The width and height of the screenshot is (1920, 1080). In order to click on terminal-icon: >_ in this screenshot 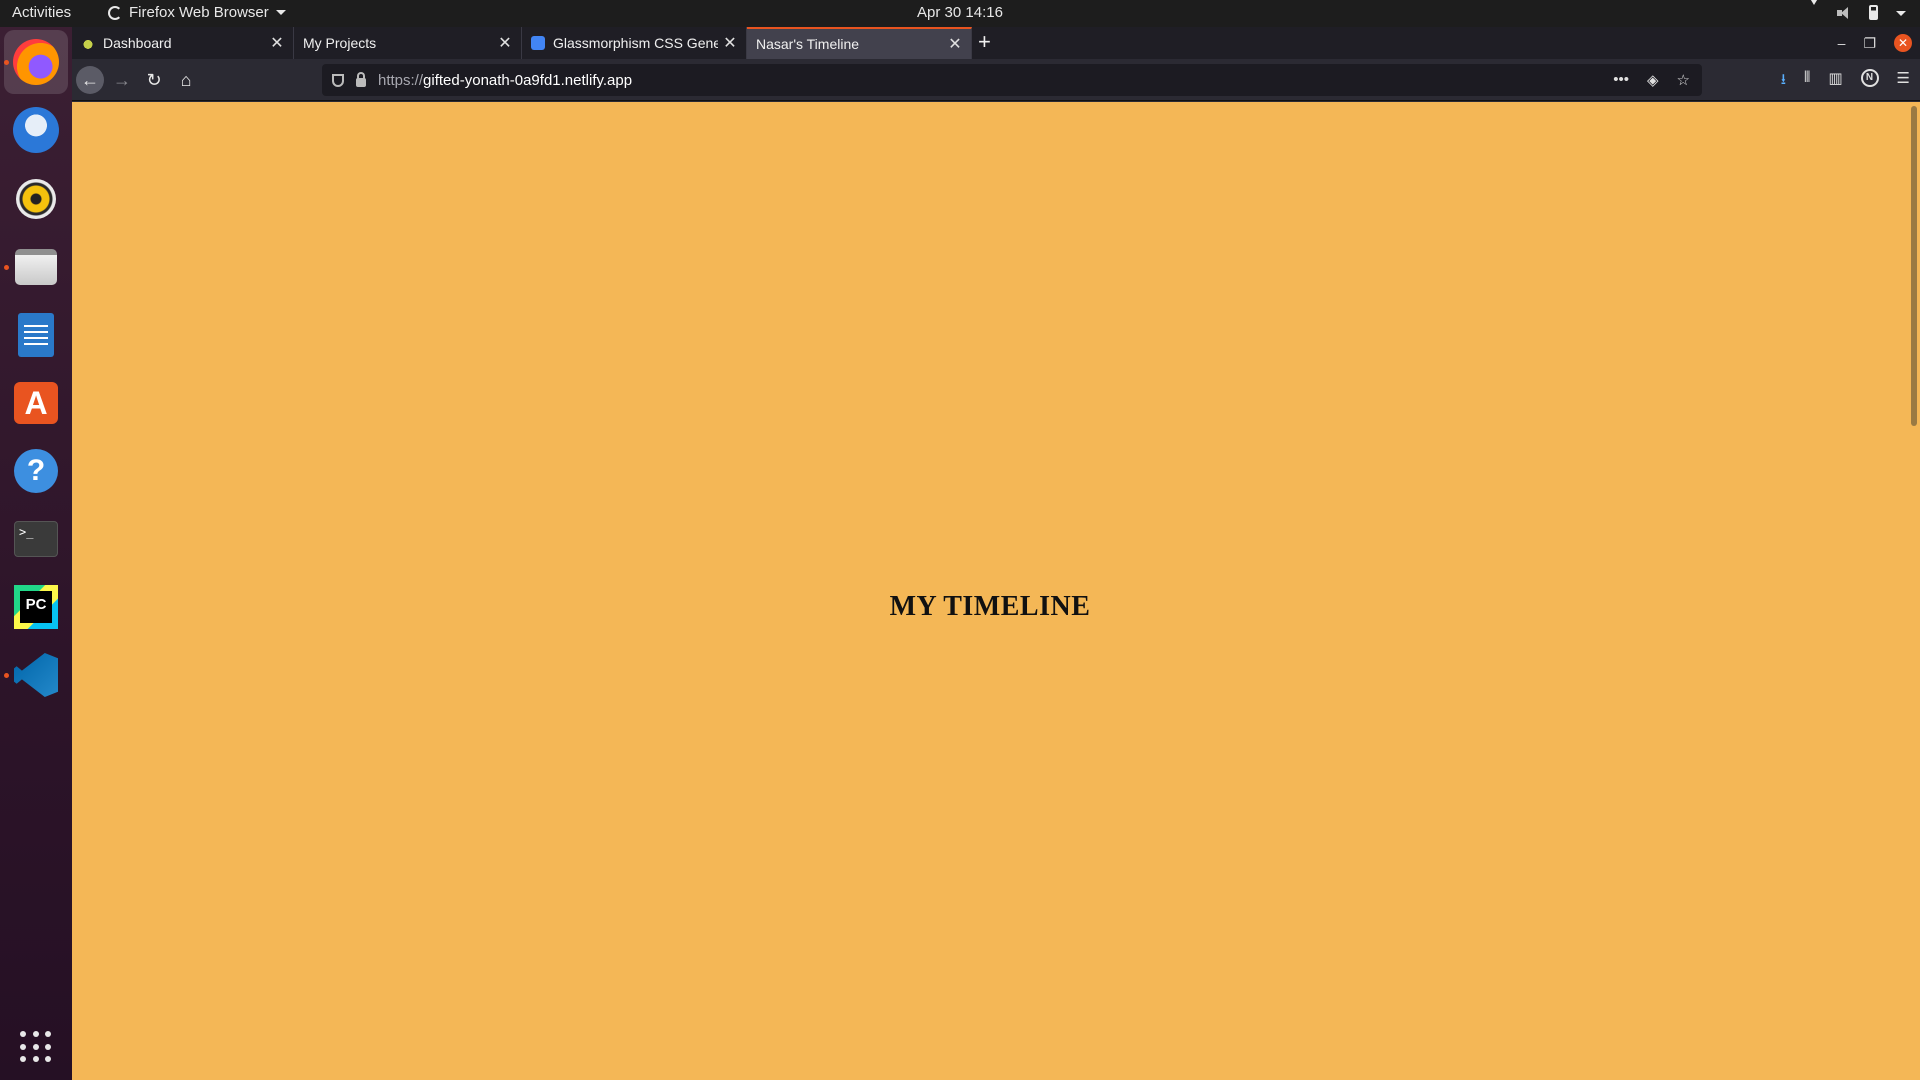, I will do `click(36, 539)`.